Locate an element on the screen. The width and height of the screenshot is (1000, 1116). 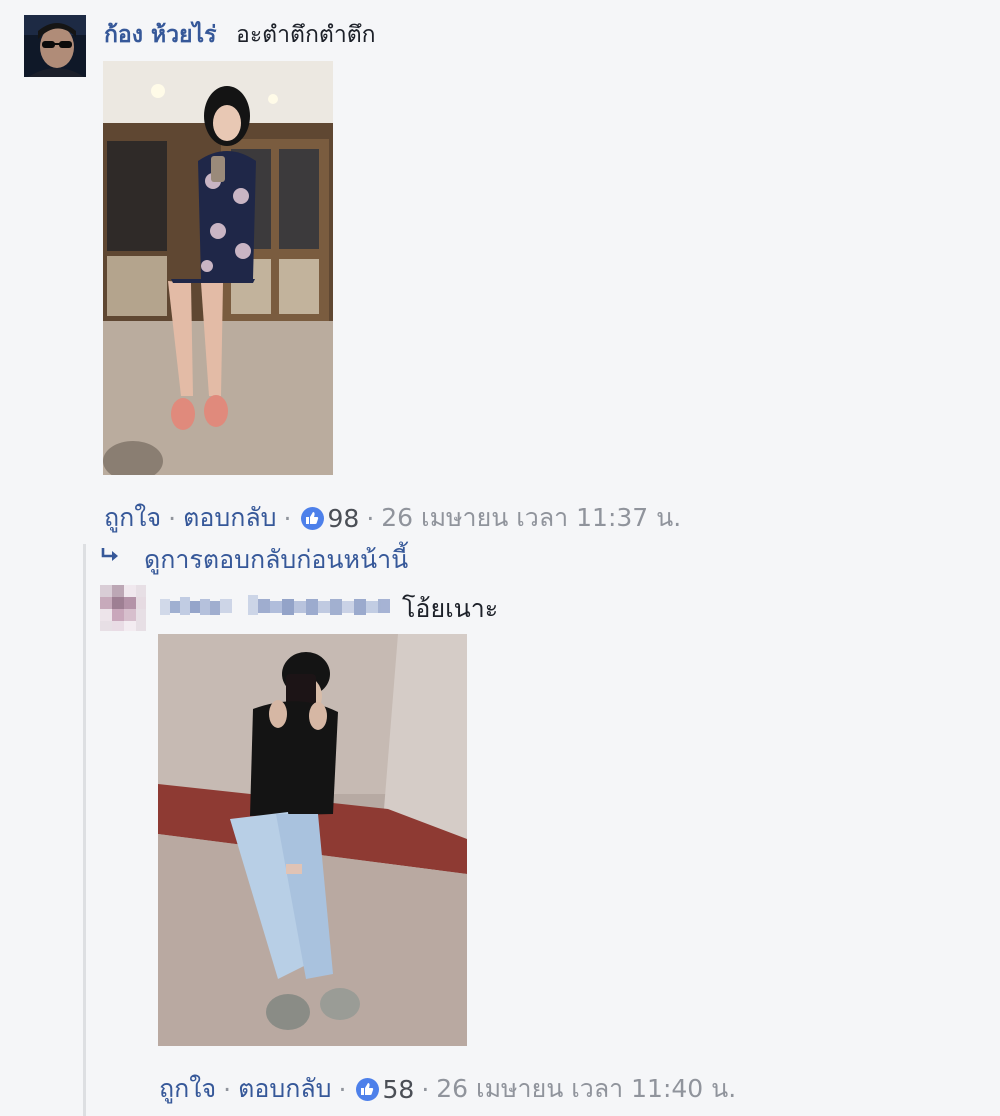
view-previous-replies-link: ดูการตอบกลับก่อนหน้านี้ is located at coordinates (276, 560).